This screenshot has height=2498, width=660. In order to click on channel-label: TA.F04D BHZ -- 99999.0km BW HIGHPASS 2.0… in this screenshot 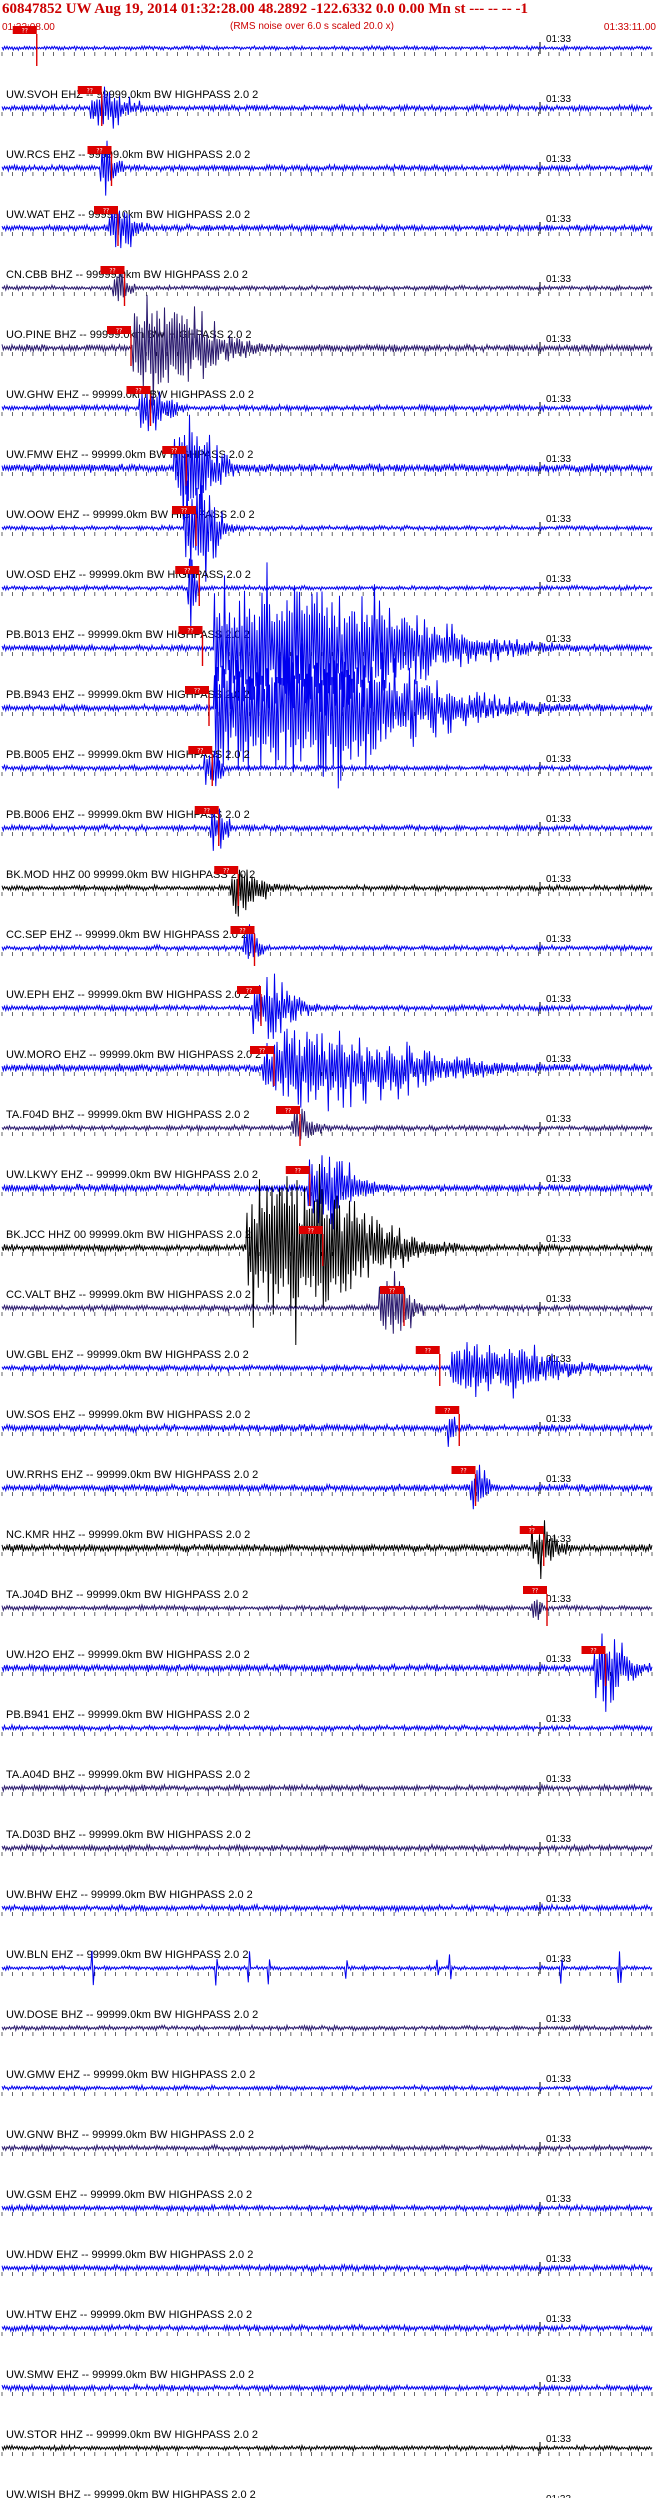, I will do `click(128, 1115)`.